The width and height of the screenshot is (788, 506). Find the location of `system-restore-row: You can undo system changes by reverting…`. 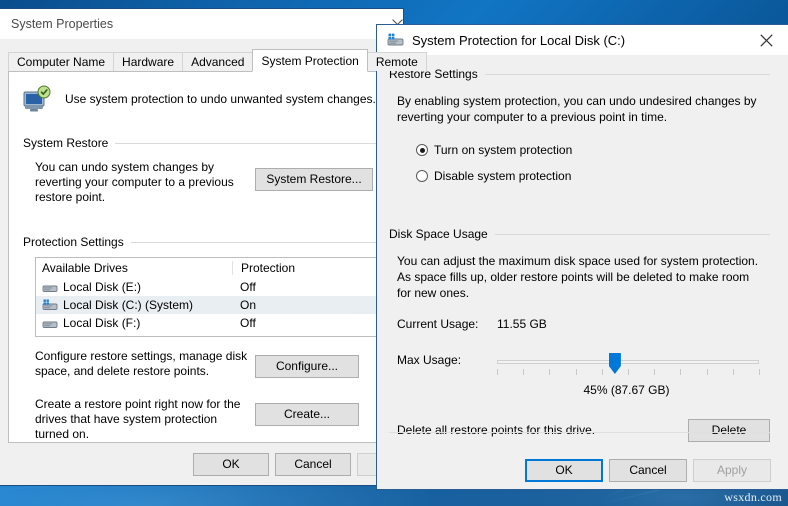

system-restore-row: You can undo system changes by reverting… is located at coordinates (207, 182).